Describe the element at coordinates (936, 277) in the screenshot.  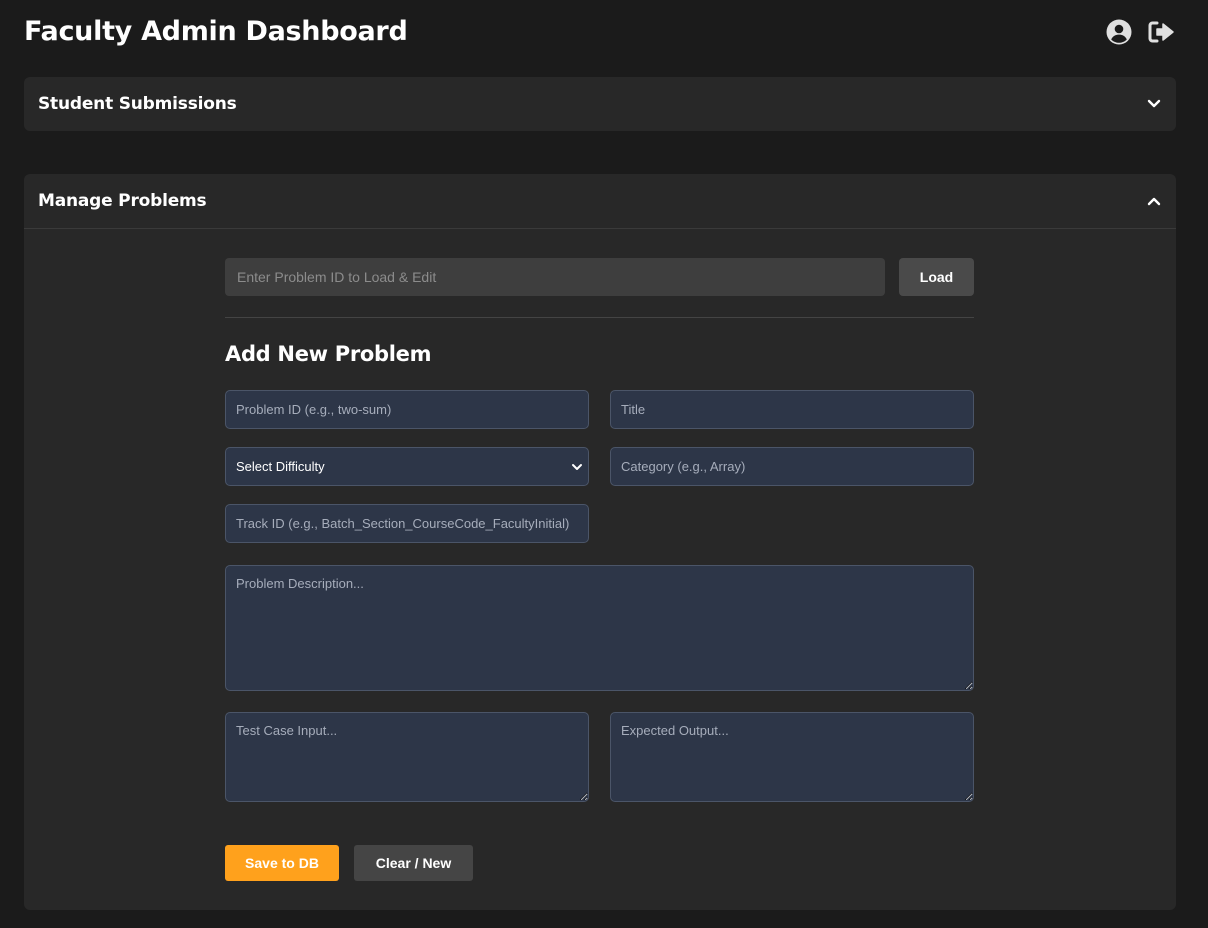
I see `load-button: Load` at that location.